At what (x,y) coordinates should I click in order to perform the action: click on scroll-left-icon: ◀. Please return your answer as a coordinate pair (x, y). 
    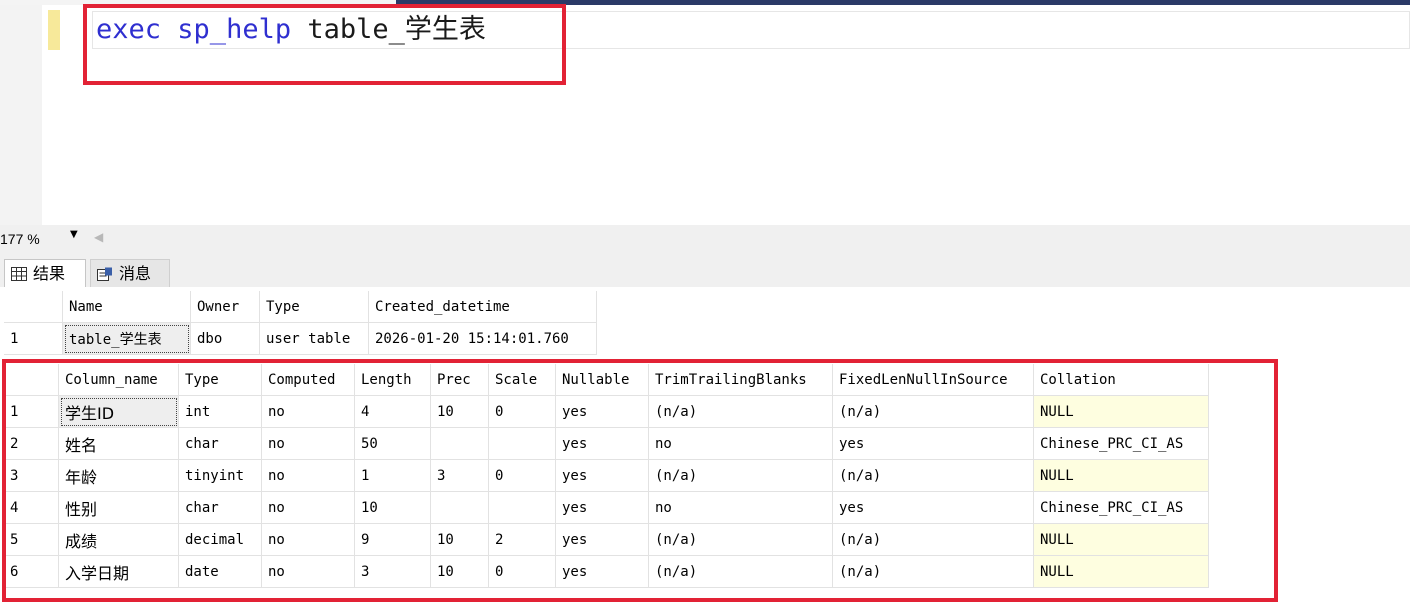
    Looking at the image, I should click on (98, 237).